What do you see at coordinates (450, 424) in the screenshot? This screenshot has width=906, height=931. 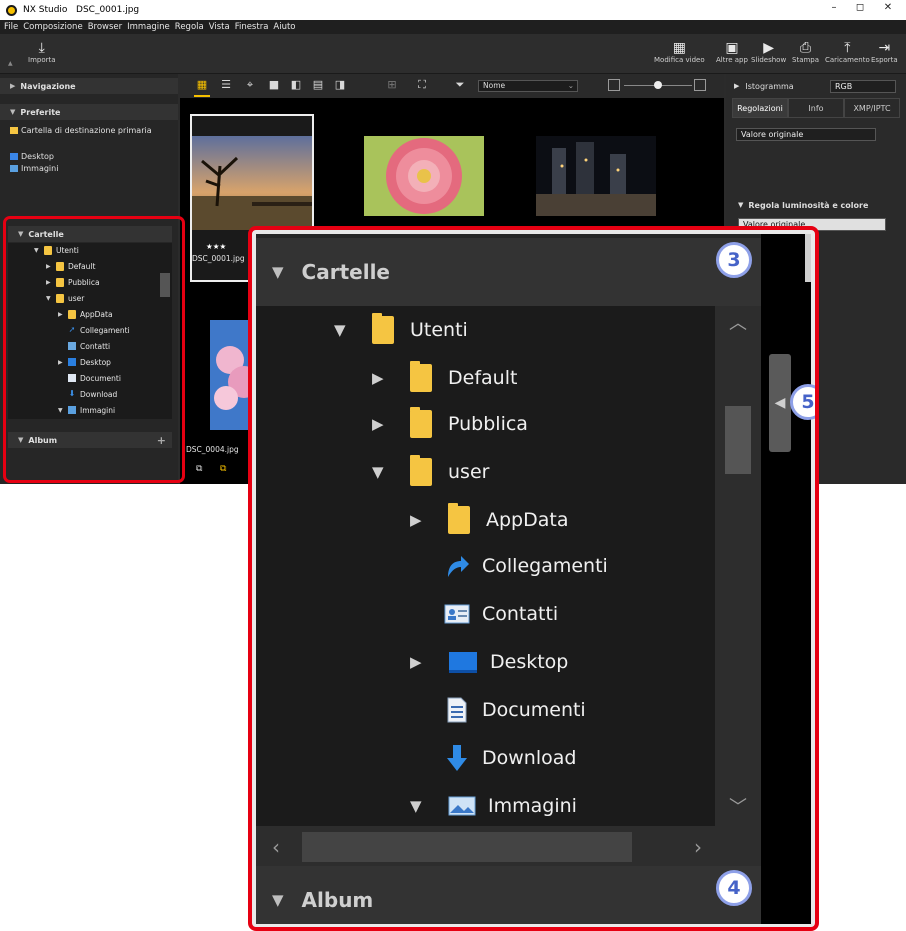 I see `tree-item-pubblica: ▶ Pubblica` at bounding box center [450, 424].